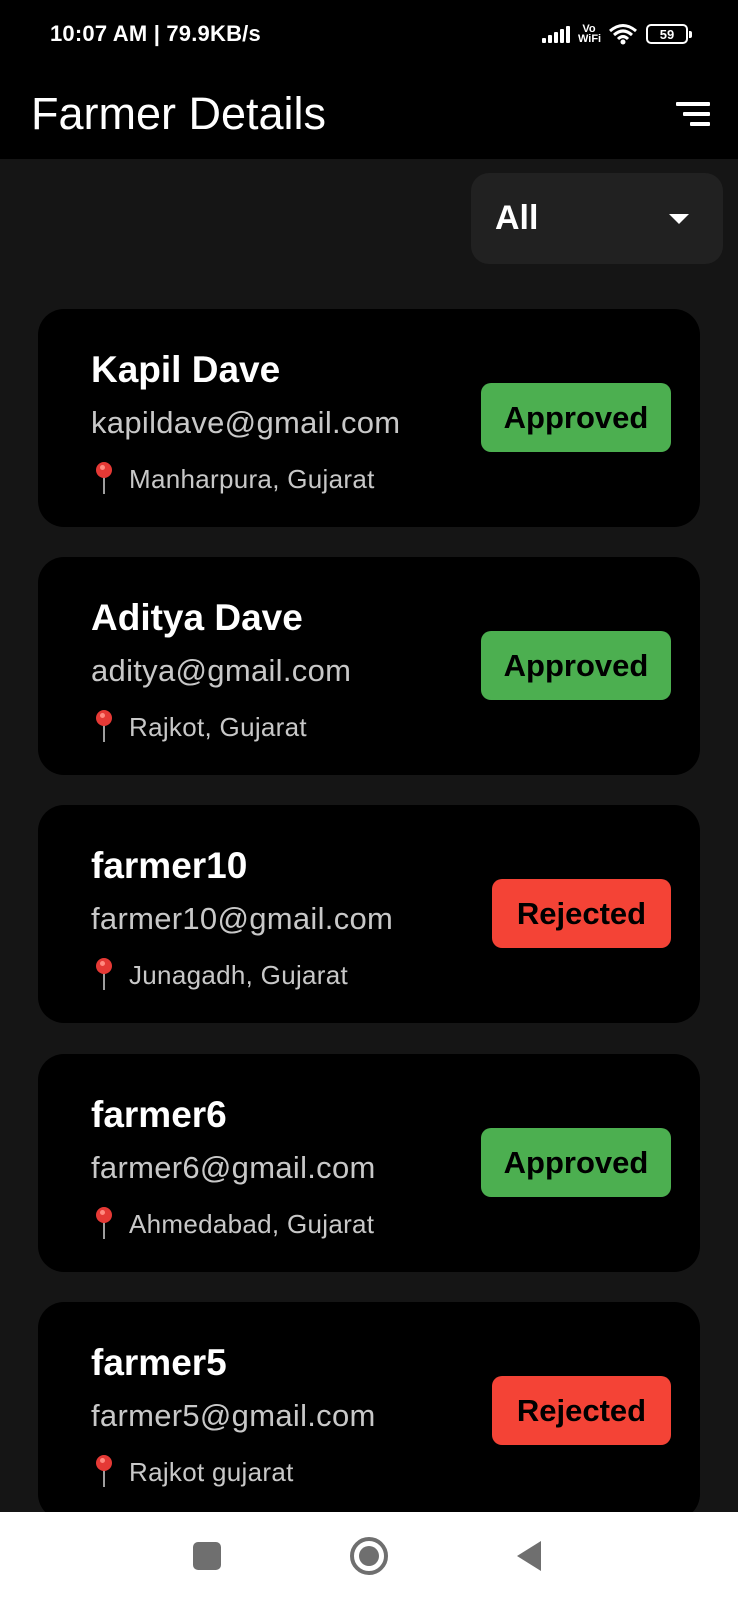  I want to click on back-button, so click(529, 1556).